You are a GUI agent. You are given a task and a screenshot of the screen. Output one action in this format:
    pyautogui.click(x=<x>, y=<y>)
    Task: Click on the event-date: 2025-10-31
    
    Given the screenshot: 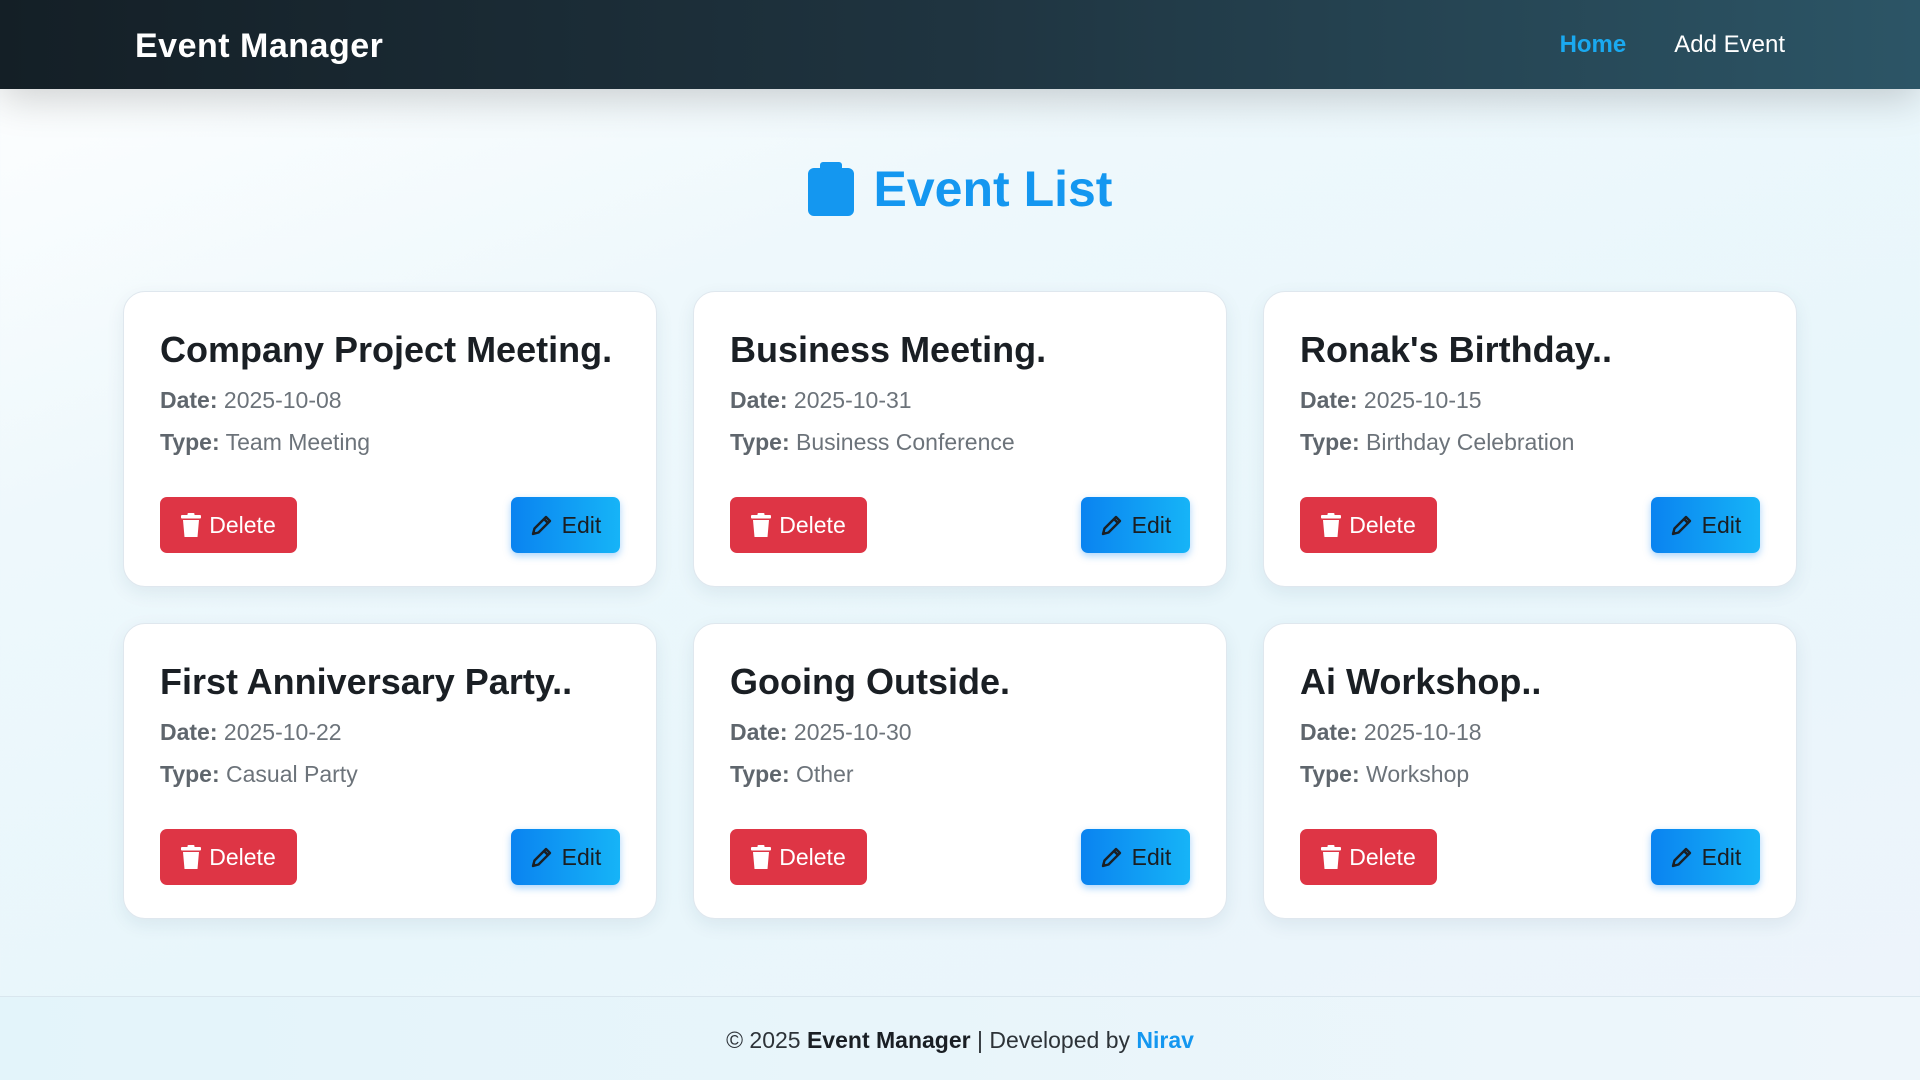 What is the action you would take?
    pyautogui.click(x=852, y=400)
    